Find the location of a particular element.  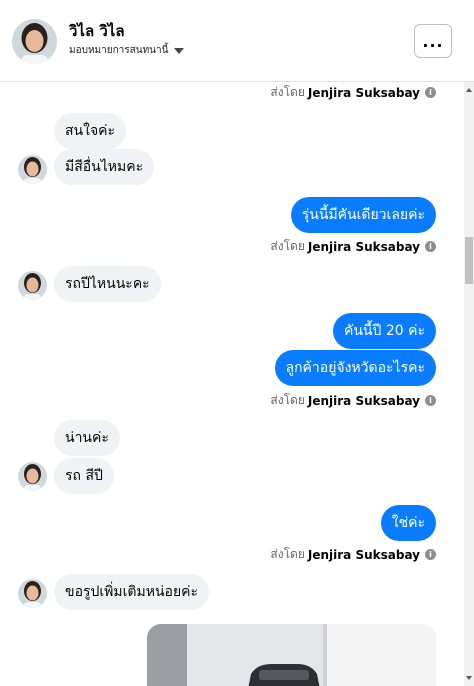

message-bubble-incoming: สนใจค่ะ is located at coordinates (90, 131).